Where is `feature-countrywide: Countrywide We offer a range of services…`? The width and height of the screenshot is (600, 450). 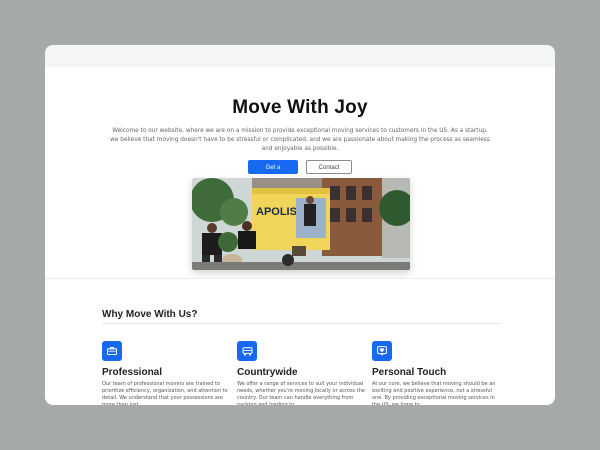
feature-countrywide: Countrywide We offer a range of services… is located at coordinates (302, 373).